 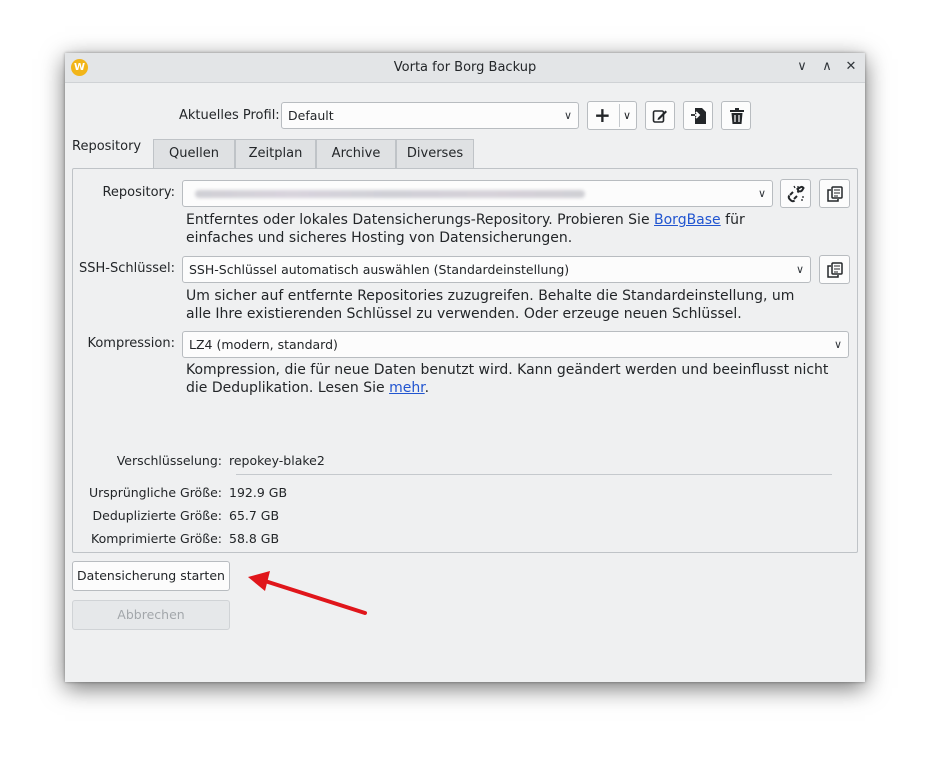 I want to click on annotation-arrow, so click(x=307, y=593).